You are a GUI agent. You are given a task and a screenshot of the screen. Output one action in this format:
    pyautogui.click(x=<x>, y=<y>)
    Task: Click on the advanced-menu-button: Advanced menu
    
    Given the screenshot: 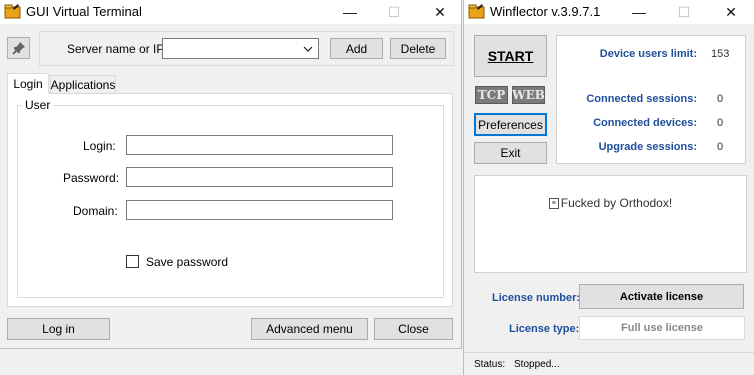 What is the action you would take?
    pyautogui.click(x=309, y=329)
    